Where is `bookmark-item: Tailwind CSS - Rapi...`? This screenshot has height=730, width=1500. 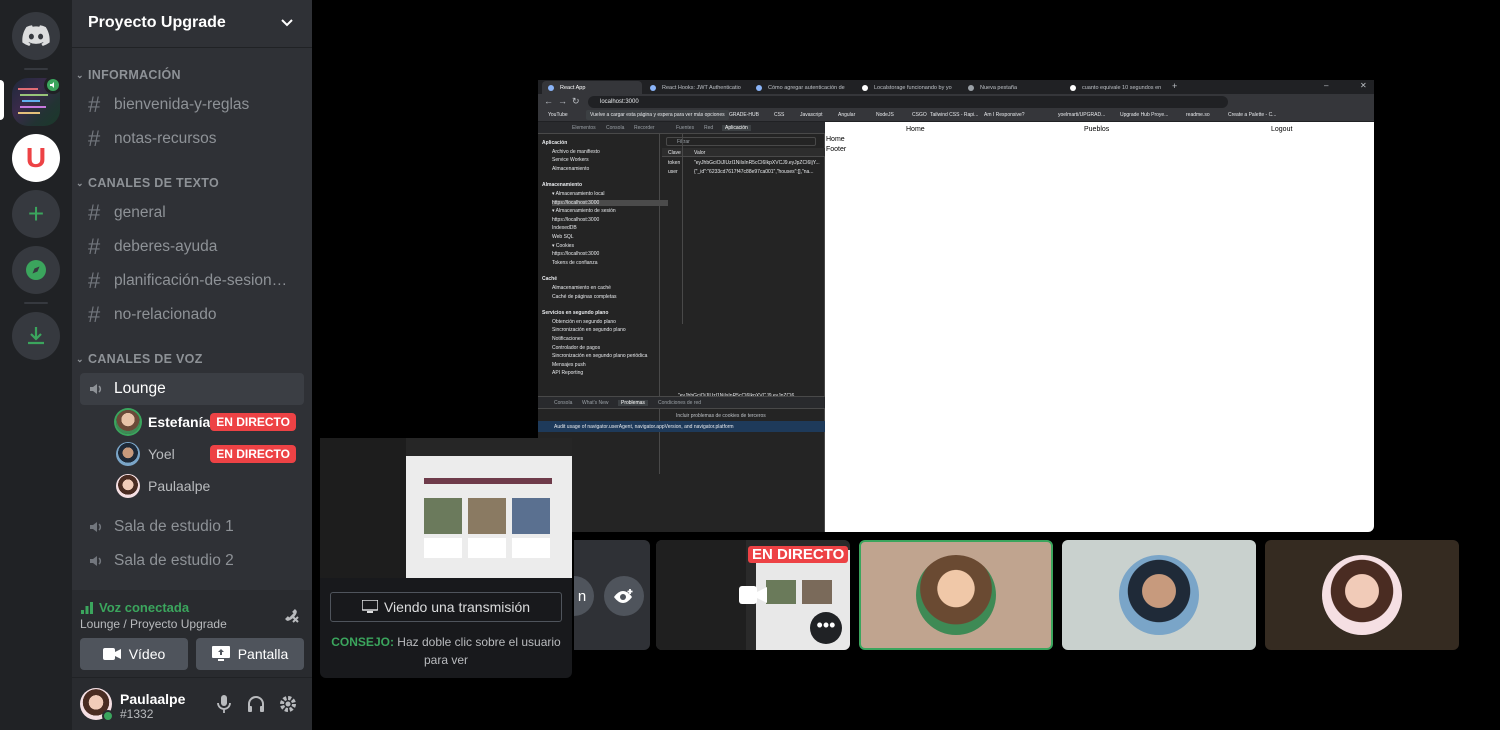
bookmark-item: Tailwind CSS - Rapi... is located at coordinates (954, 115).